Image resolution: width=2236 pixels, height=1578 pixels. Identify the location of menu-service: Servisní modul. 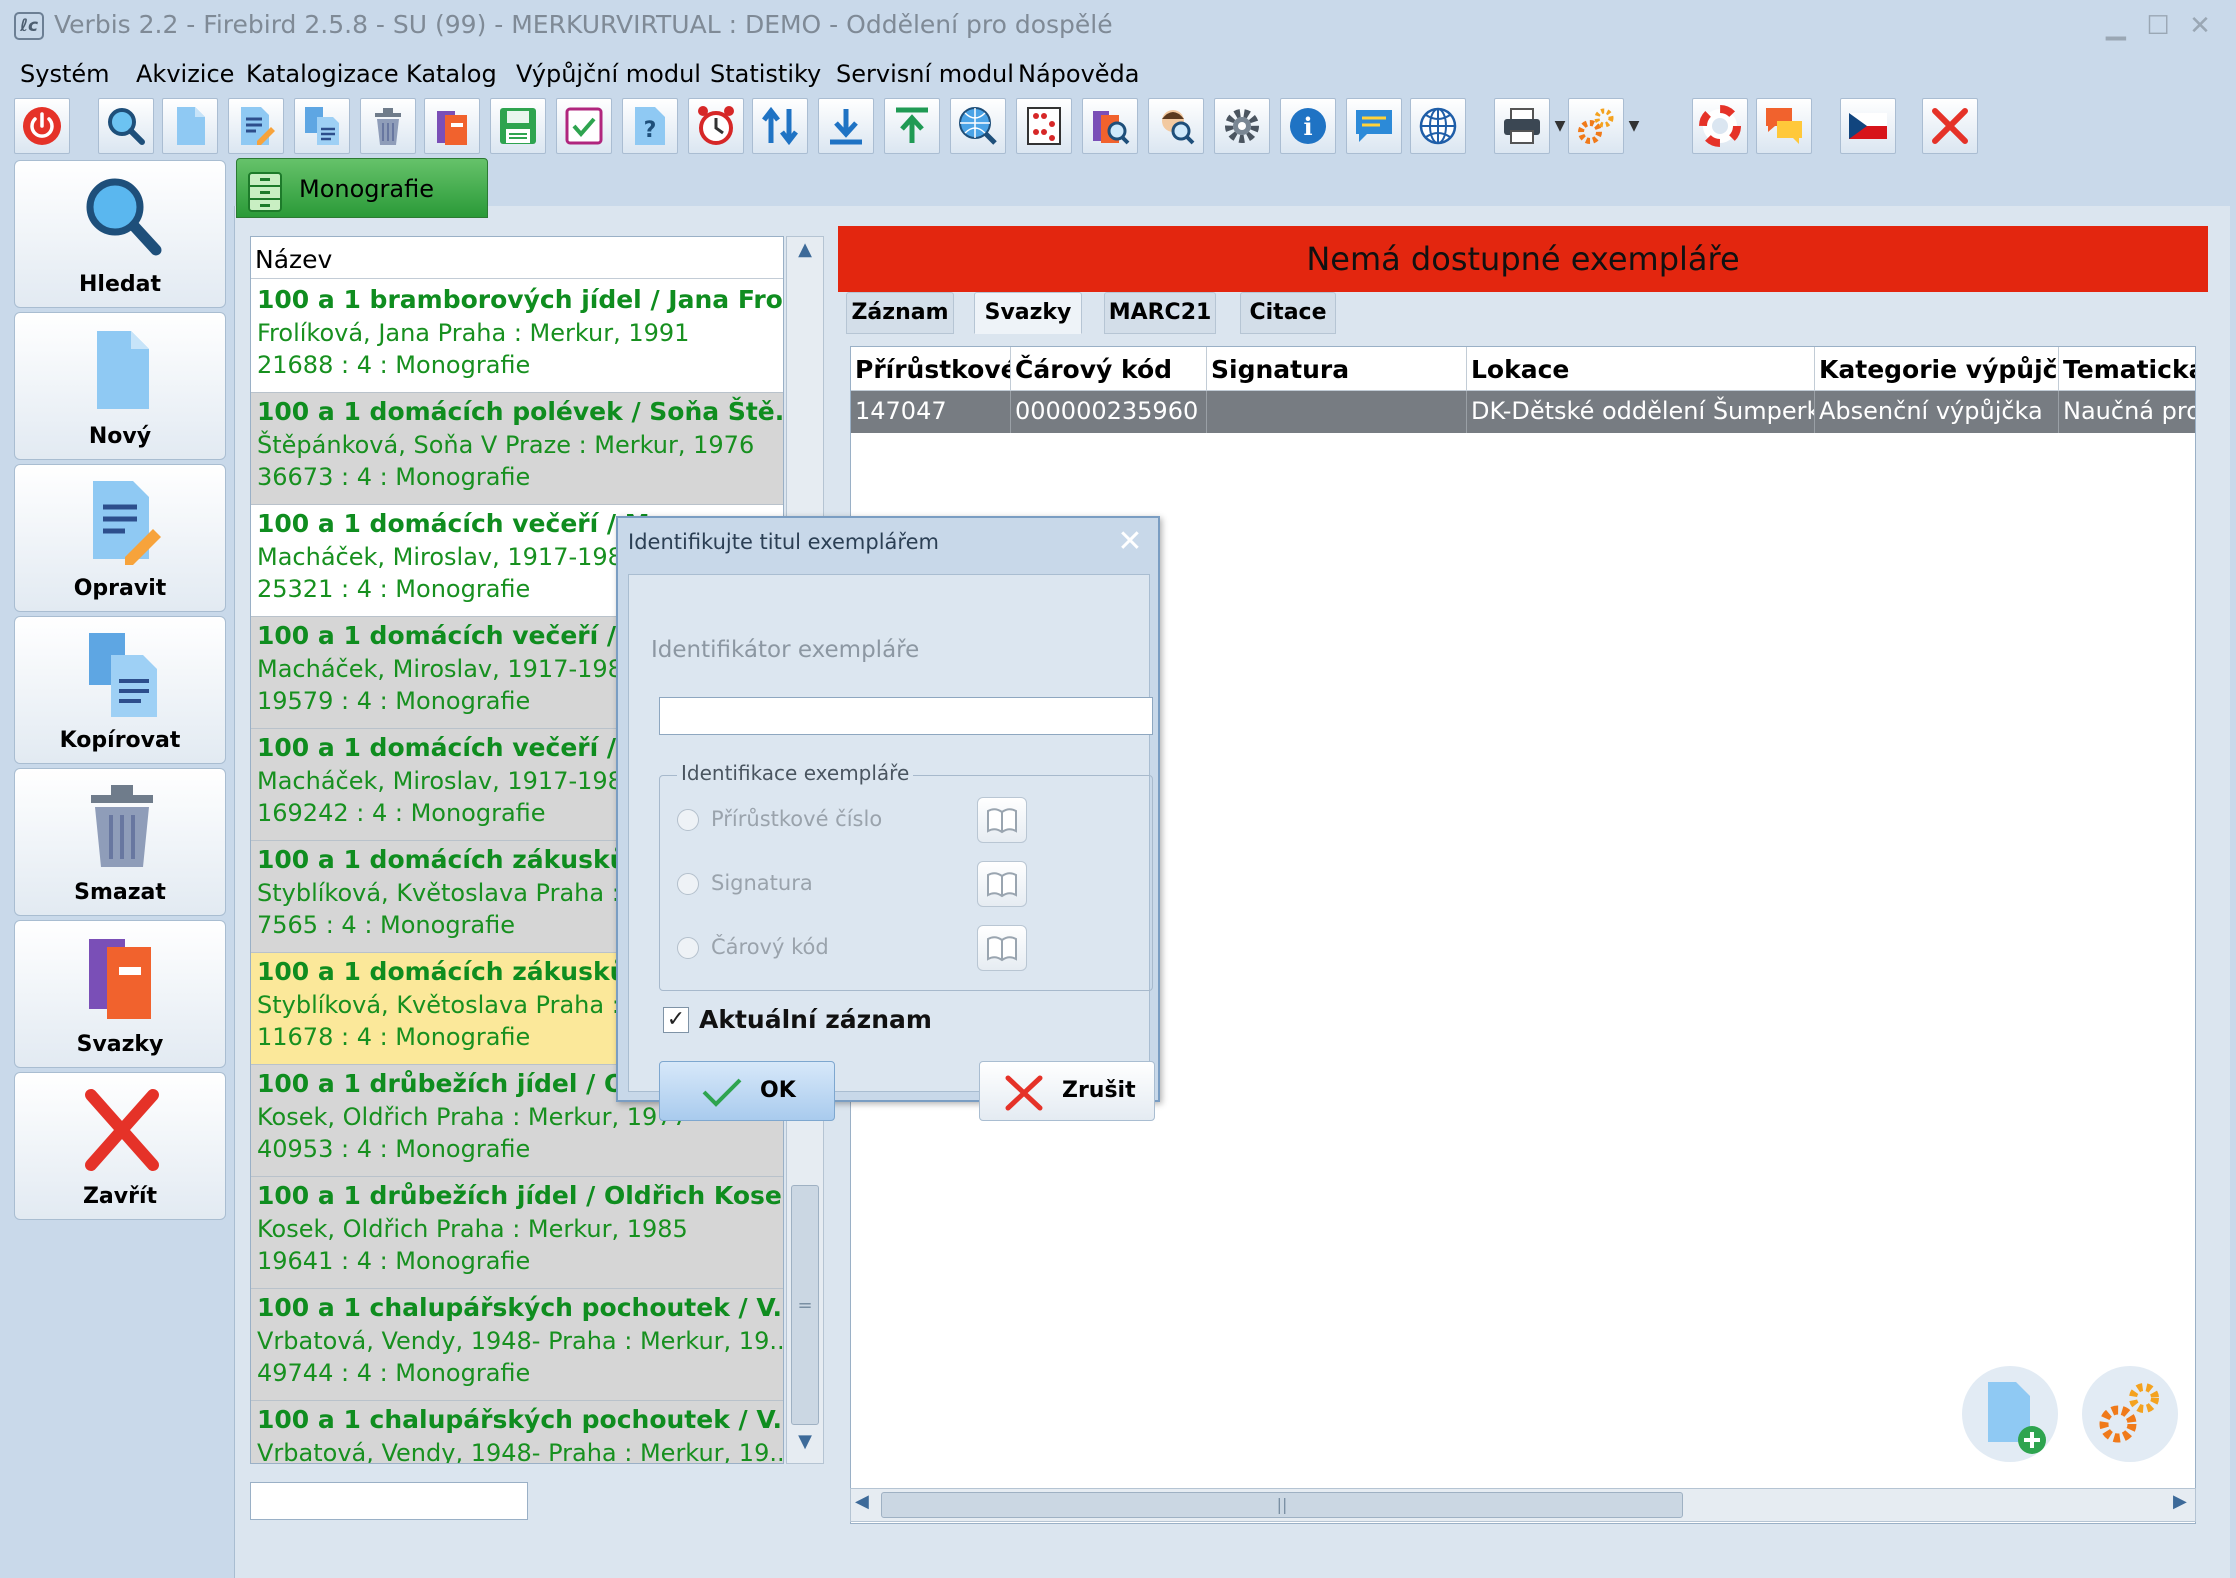
(925, 74).